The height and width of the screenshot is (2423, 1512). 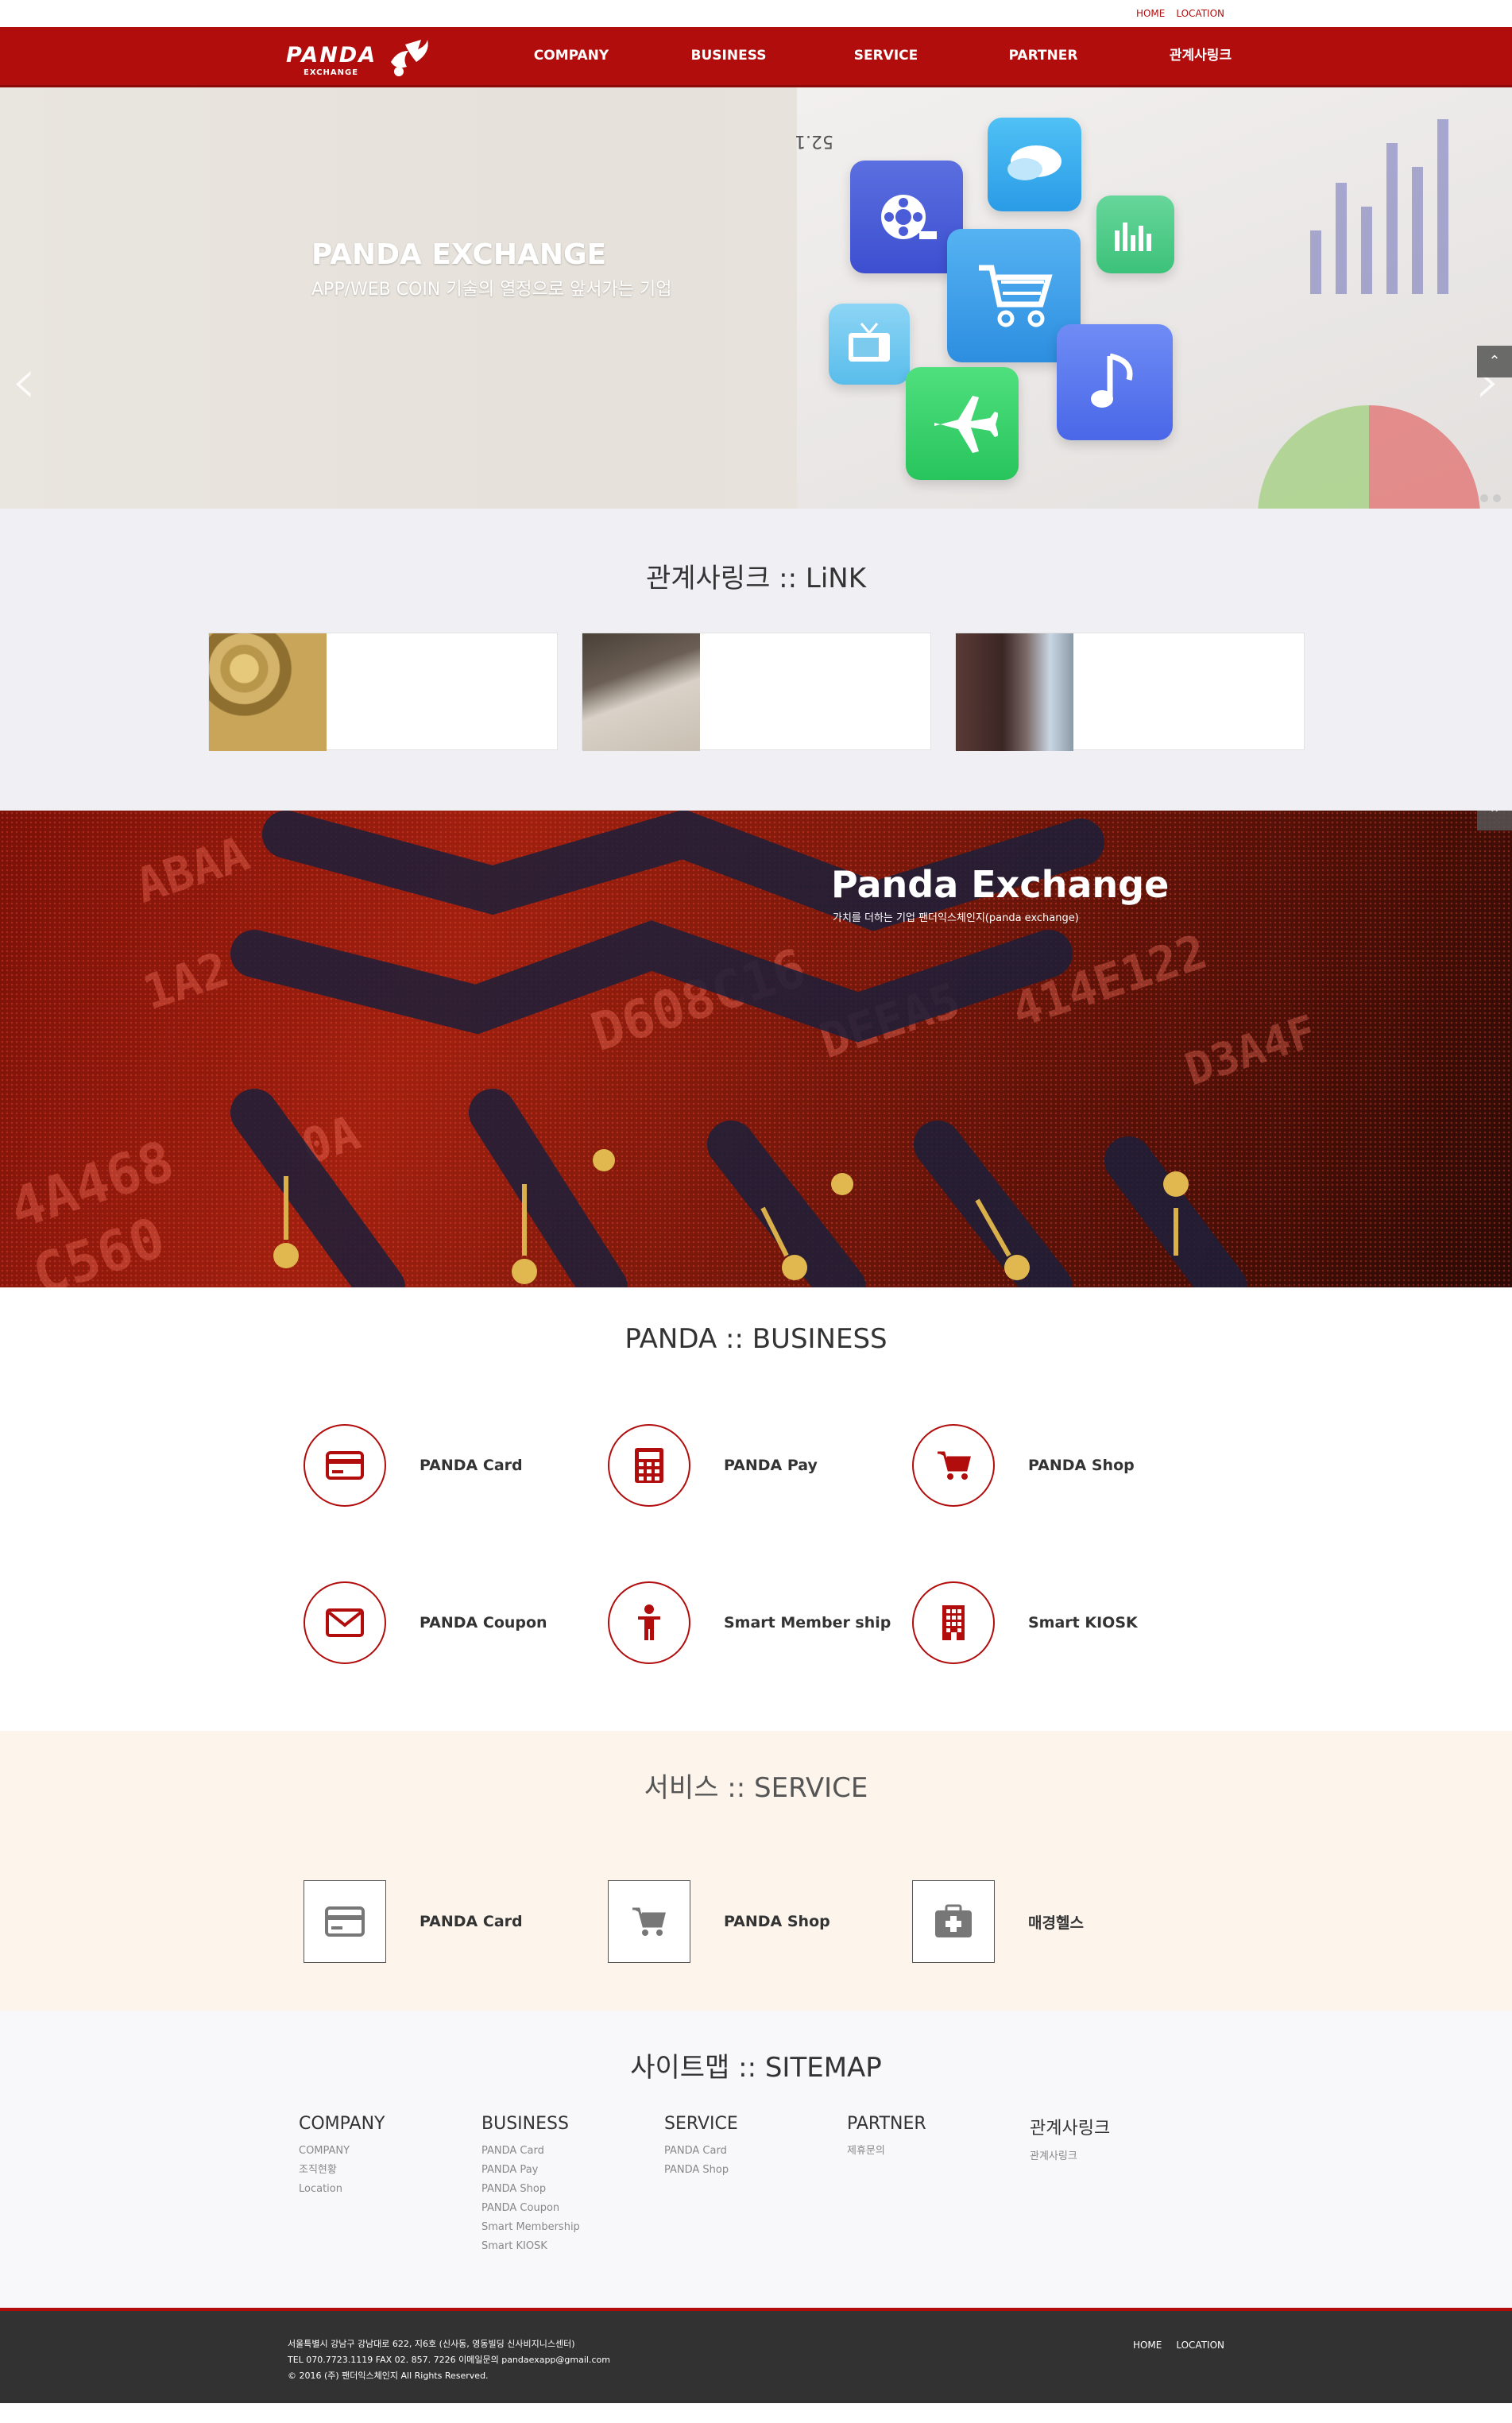 I want to click on business-item-label: PANDA Card, so click(x=471, y=1465).